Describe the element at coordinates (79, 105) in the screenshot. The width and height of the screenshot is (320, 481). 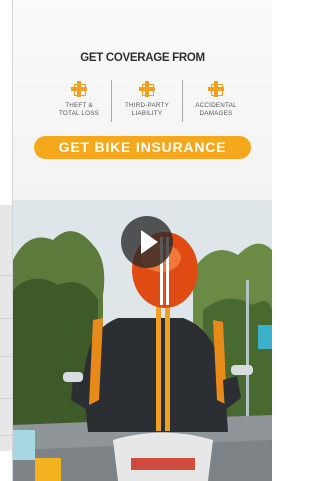
I see `feature-label-line1: THEFT &` at that location.